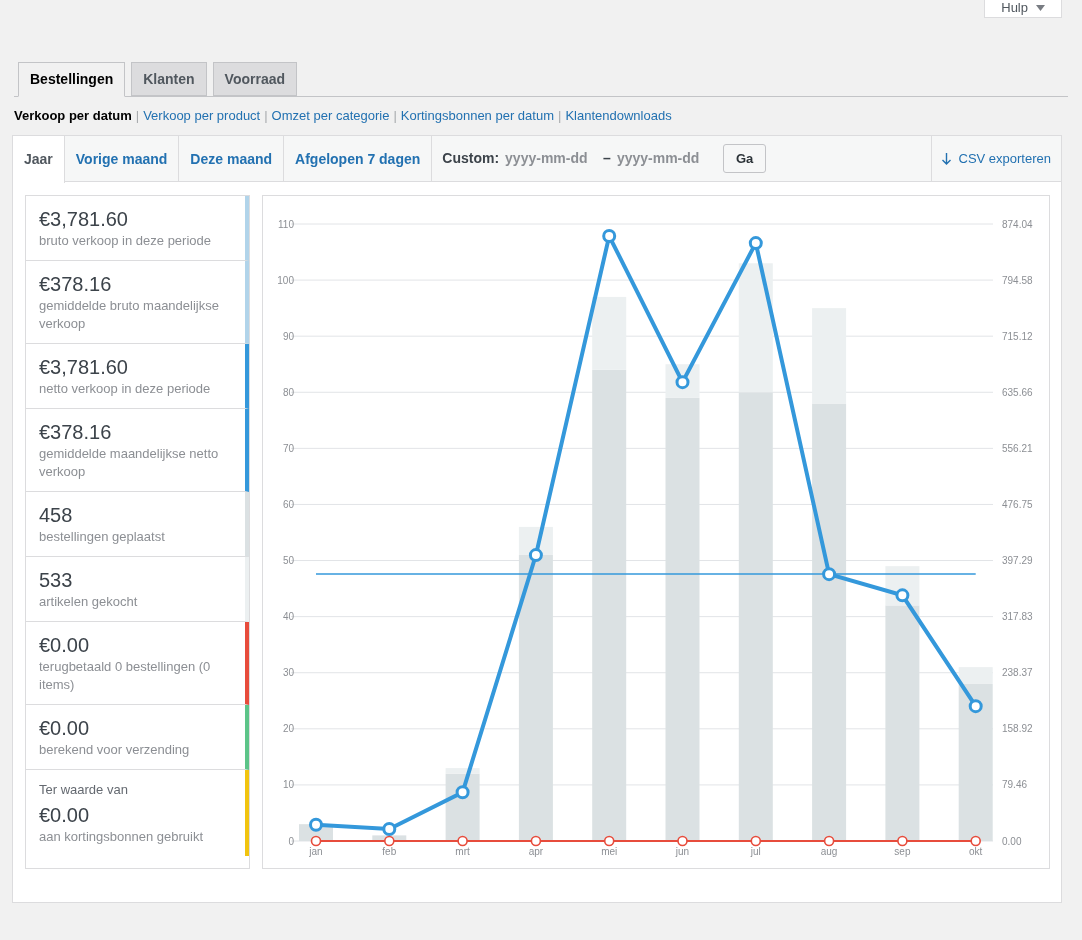  What do you see at coordinates (1023, 9) in the screenshot?
I see `help-button: Hulp` at bounding box center [1023, 9].